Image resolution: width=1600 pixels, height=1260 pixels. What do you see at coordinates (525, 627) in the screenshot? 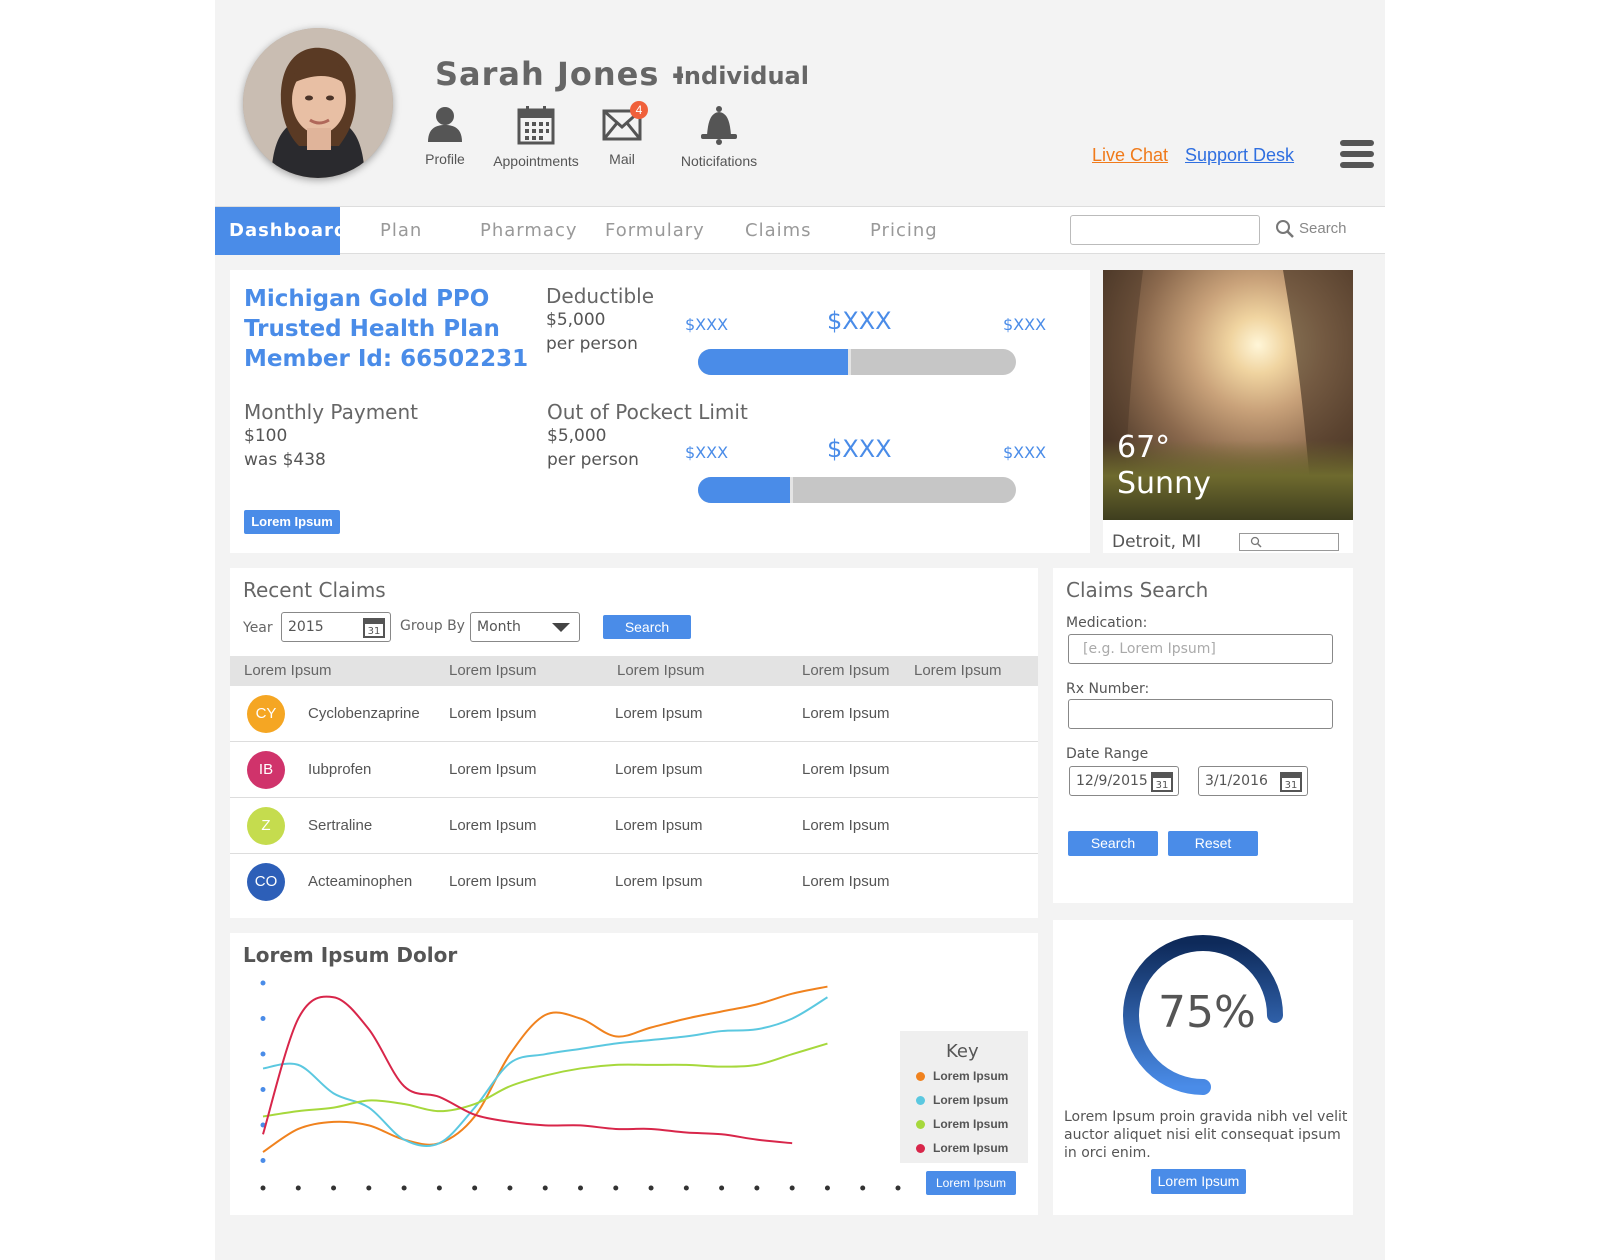
I see `group-by-select: Month` at bounding box center [525, 627].